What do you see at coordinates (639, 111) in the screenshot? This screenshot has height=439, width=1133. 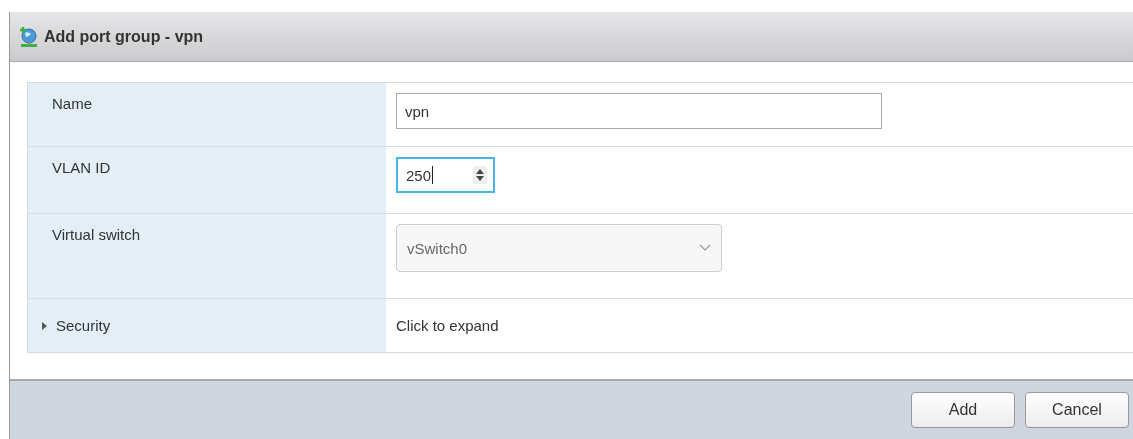 I see `name-input-field: vpn` at bounding box center [639, 111].